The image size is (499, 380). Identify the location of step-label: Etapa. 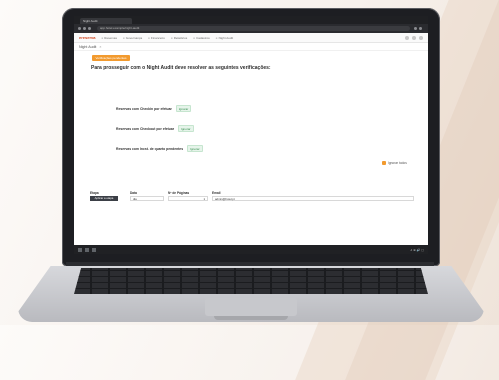
(94, 193).